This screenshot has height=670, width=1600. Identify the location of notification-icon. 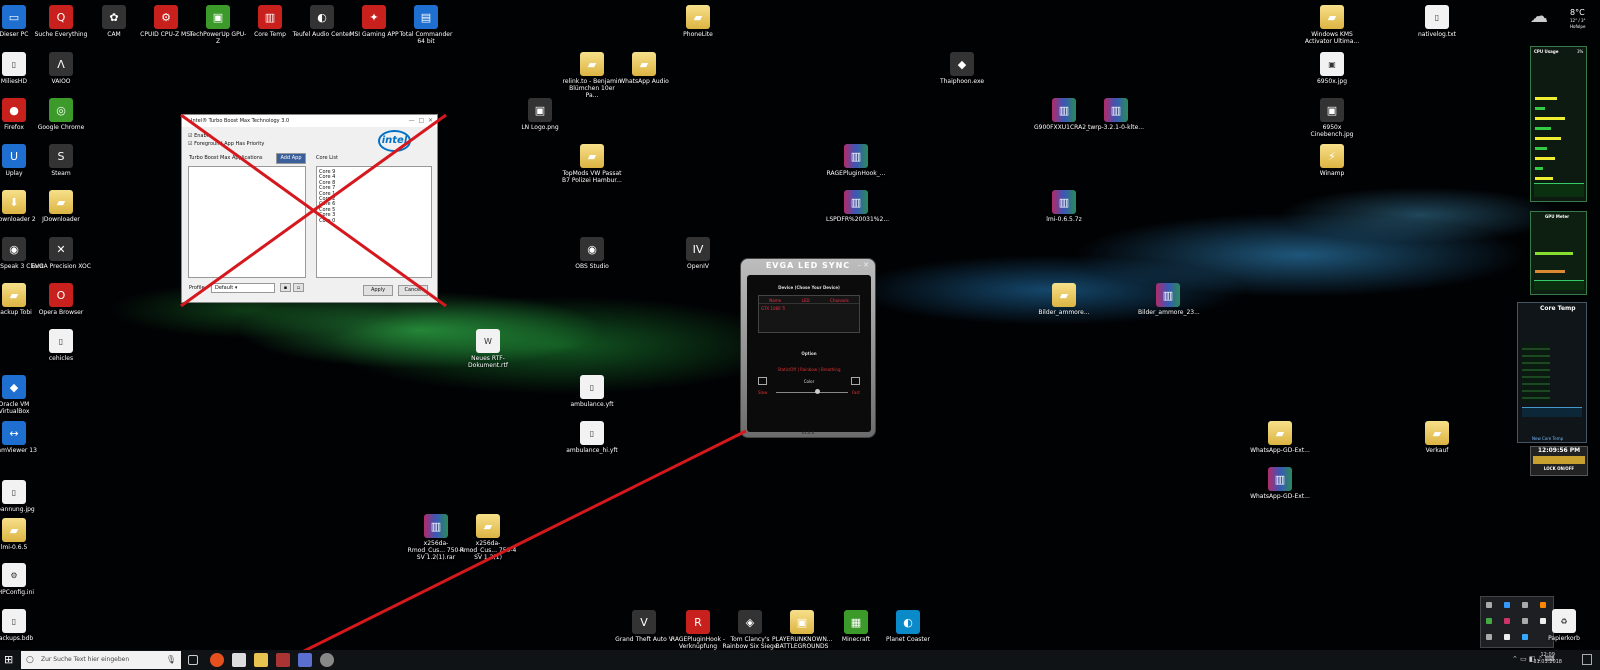
(1587, 659).